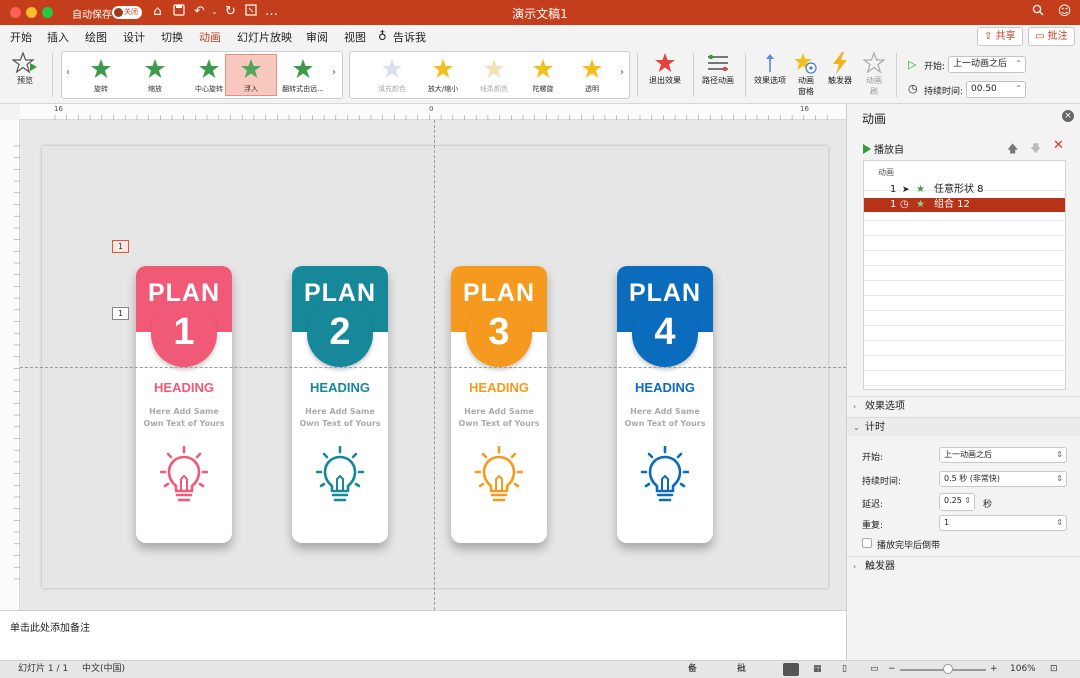  I want to click on effect-grow-shrink: 放大/缩小, so click(443, 75).